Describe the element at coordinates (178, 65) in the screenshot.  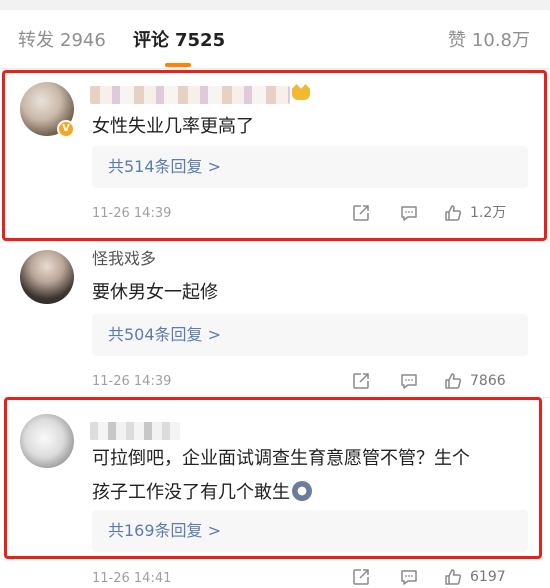
I see `active-tab-indicator` at that location.